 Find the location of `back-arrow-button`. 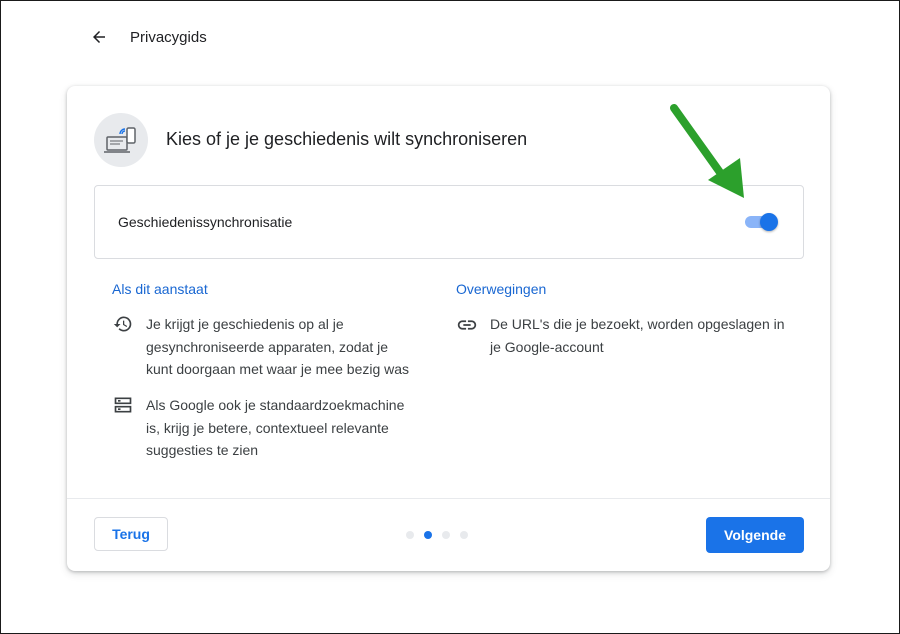

back-arrow-button is located at coordinates (99, 37).